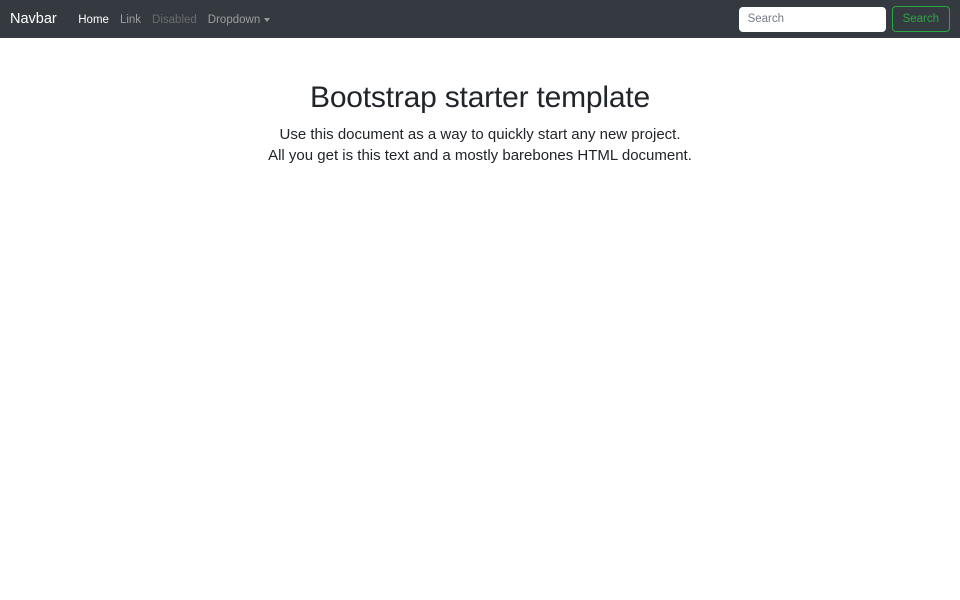 This screenshot has height=600, width=960. I want to click on navbar-nav: Home Link Disabled Dropdown, so click(406, 19).